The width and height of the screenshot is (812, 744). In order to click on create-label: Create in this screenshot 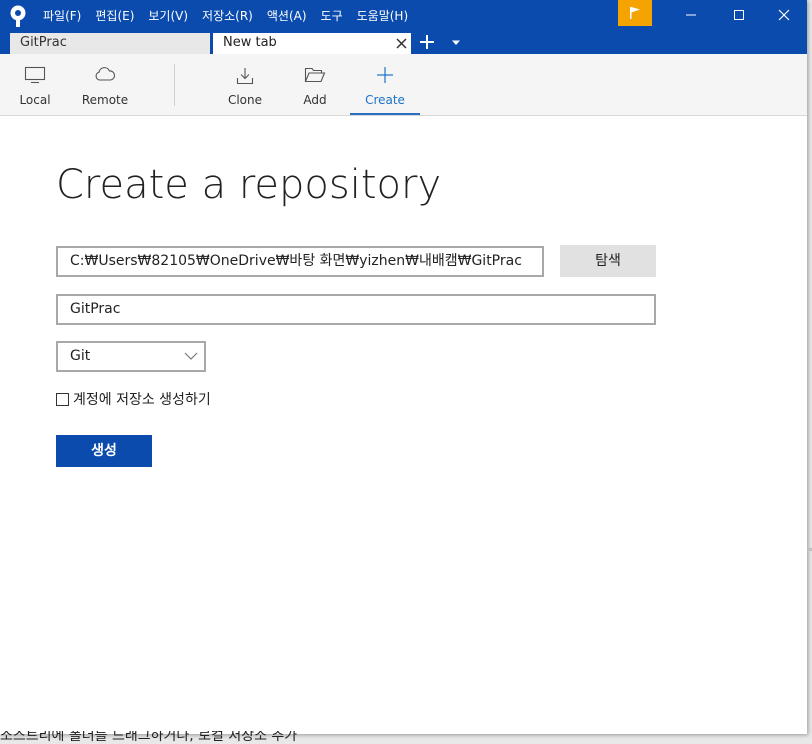, I will do `click(385, 100)`.